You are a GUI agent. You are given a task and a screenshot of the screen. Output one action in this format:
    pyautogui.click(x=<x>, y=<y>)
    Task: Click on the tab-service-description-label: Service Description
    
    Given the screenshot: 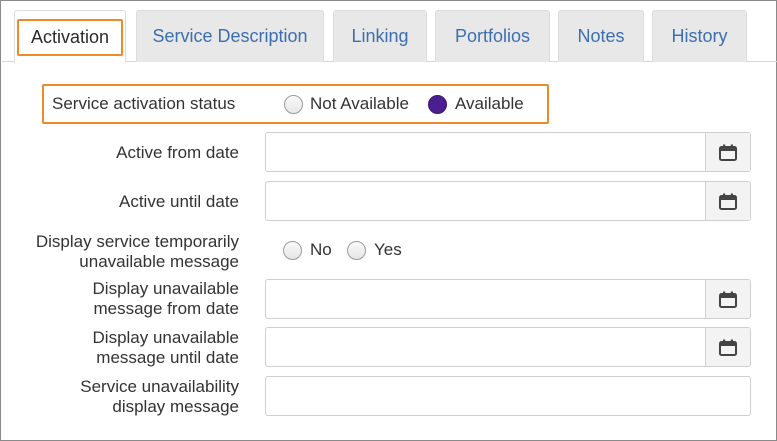 What is the action you would take?
    pyautogui.click(x=230, y=36)
    